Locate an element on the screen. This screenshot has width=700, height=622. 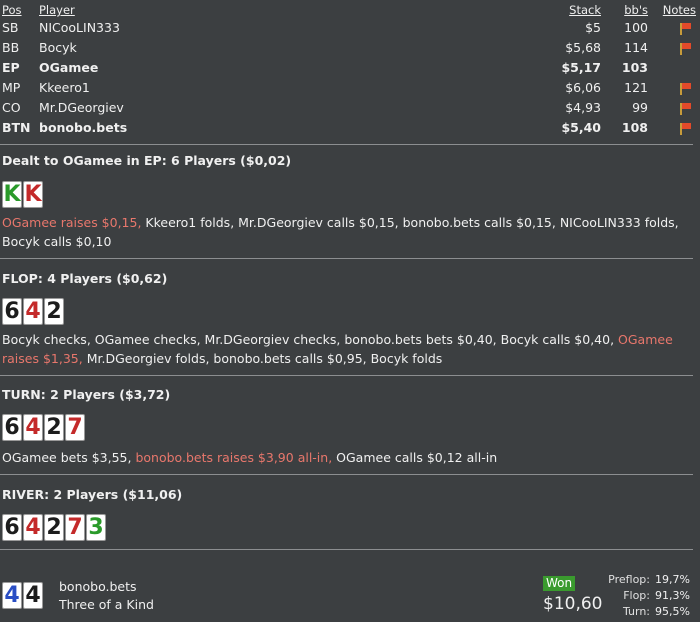
player-name: Kkeero1 is located at coordinates (64, 88).